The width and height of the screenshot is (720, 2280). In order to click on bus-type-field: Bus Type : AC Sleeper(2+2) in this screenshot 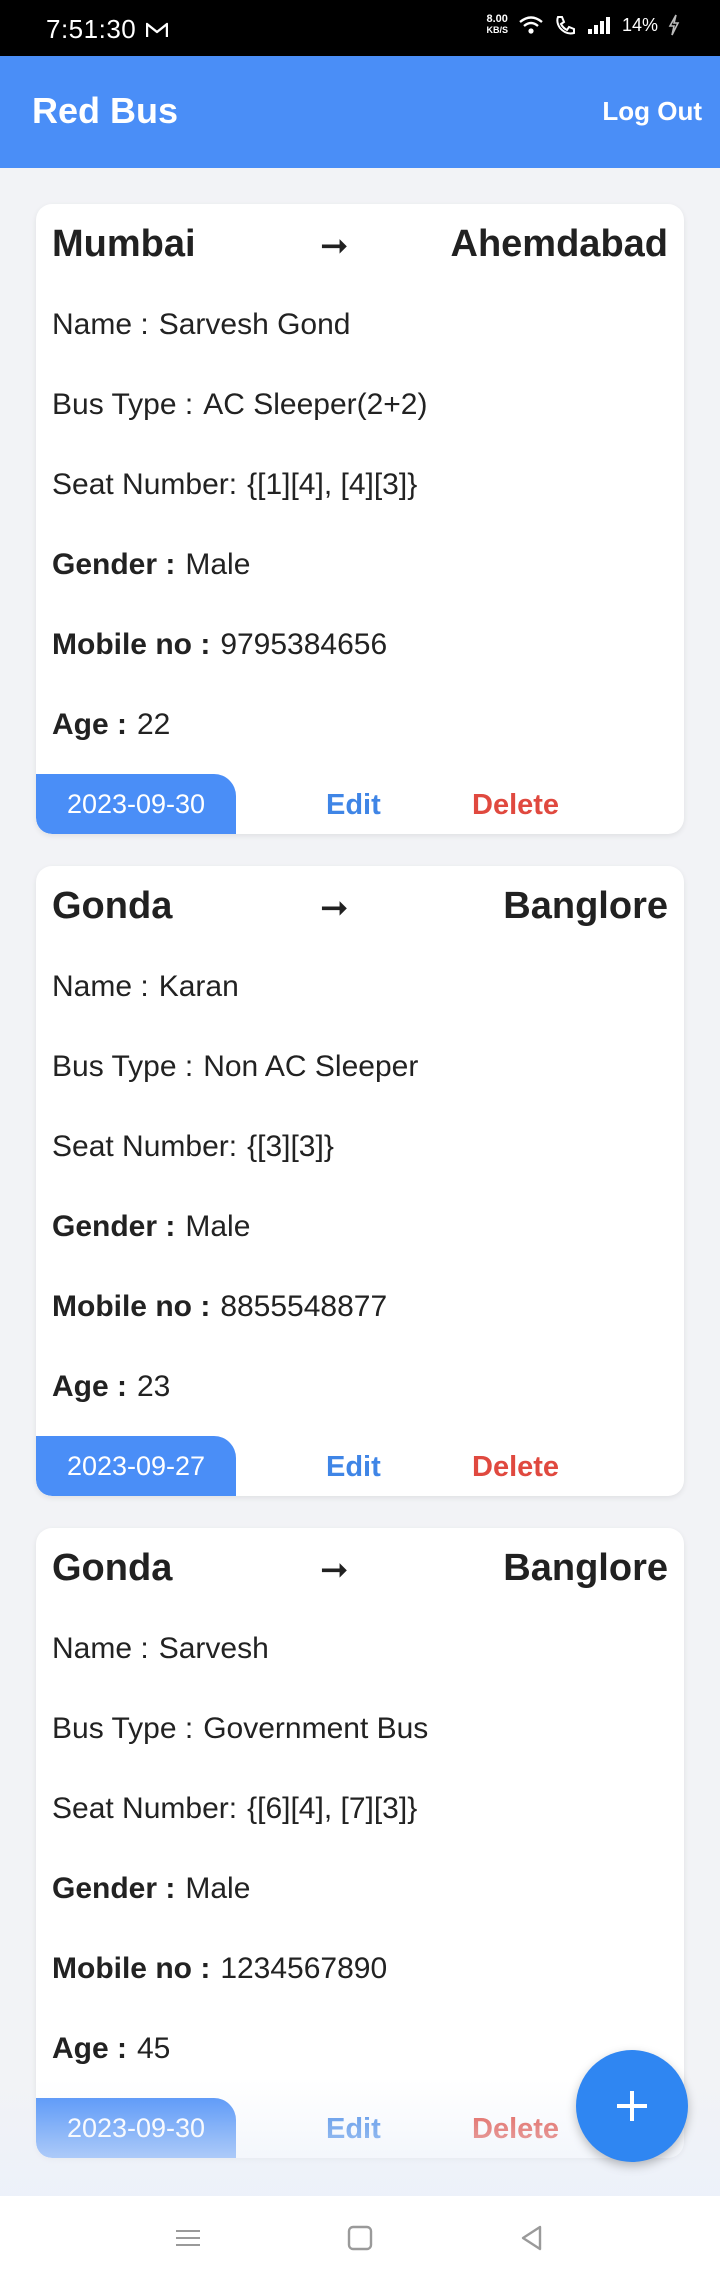, I will do `click(240, 405)`.